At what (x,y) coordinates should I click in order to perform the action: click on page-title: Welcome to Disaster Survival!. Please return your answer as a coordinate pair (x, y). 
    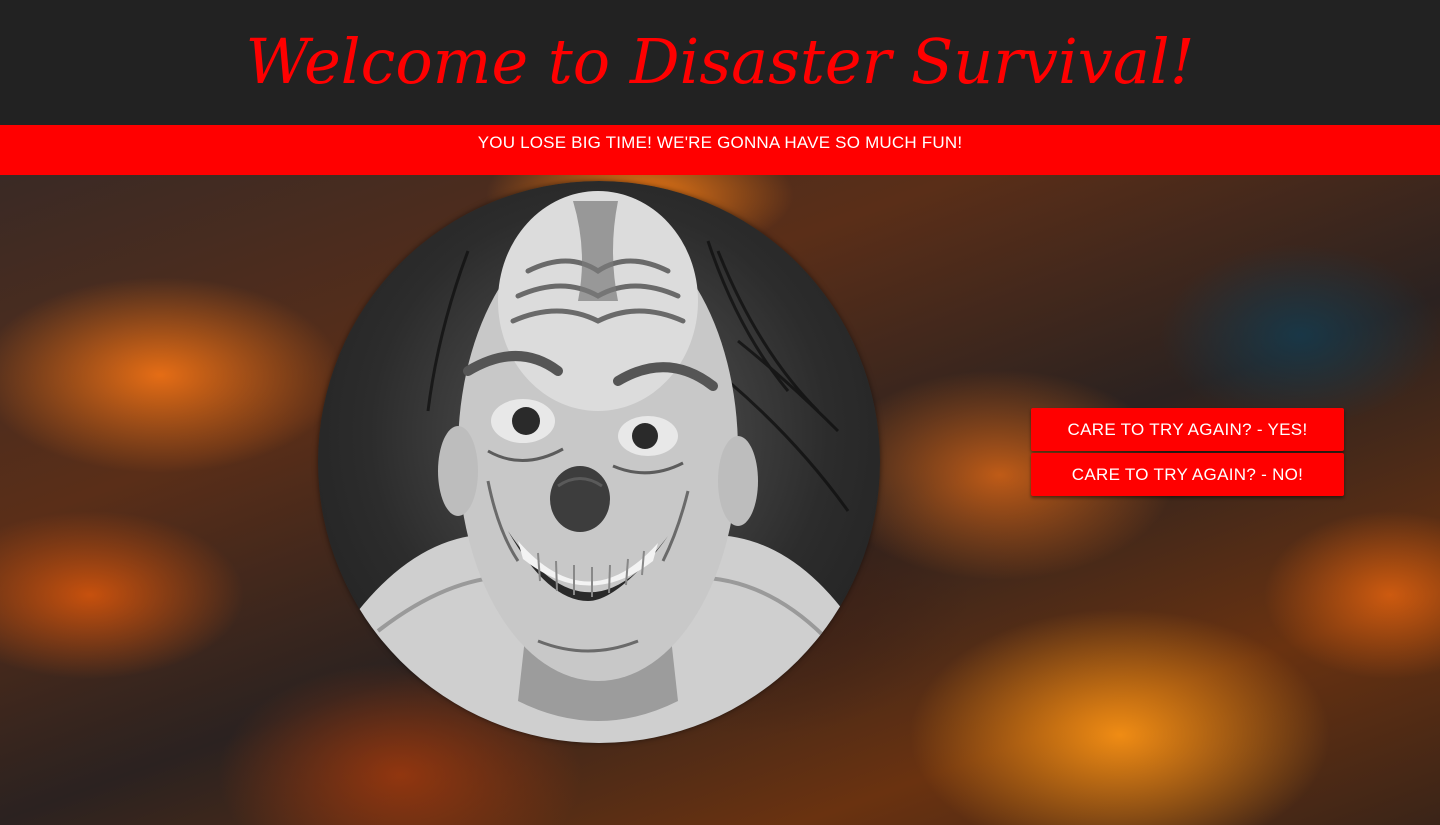
    Looking at the image, I should click on (720, 61).